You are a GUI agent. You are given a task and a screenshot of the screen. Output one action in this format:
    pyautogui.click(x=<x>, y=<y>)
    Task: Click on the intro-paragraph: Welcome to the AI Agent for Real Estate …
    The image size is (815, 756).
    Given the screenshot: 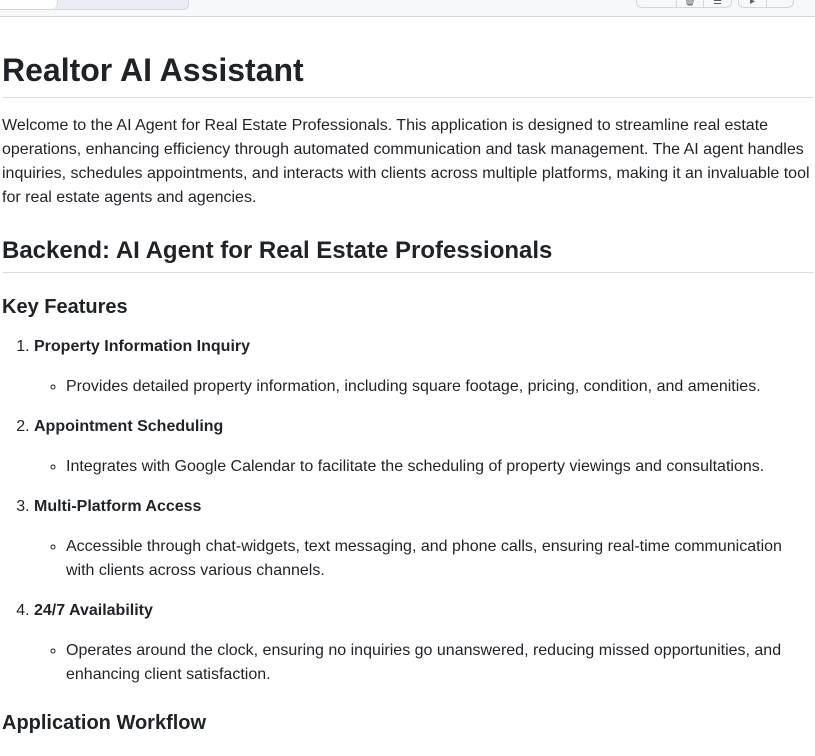 What is the action you would take?
    pyautogui.click(x=406, y=161)
    